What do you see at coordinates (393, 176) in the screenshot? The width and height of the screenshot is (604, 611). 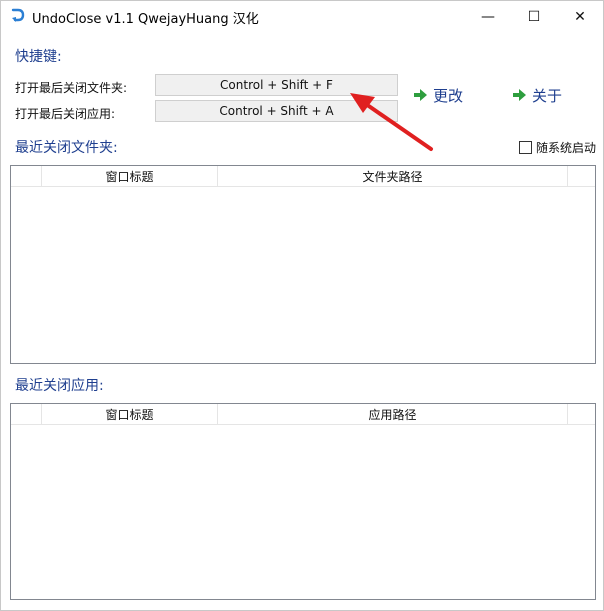 I see `column-header-folder-path: 文件夹路径` at bounding box center [393, 176].